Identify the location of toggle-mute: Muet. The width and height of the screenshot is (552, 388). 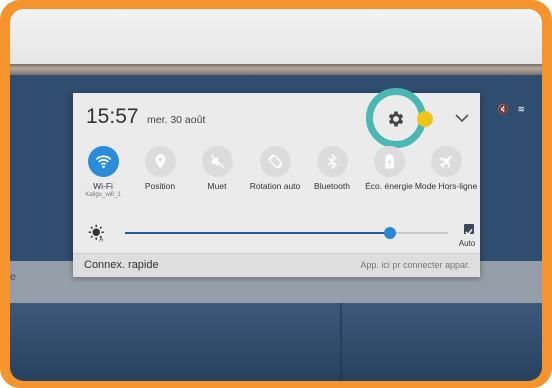
(217, 168).